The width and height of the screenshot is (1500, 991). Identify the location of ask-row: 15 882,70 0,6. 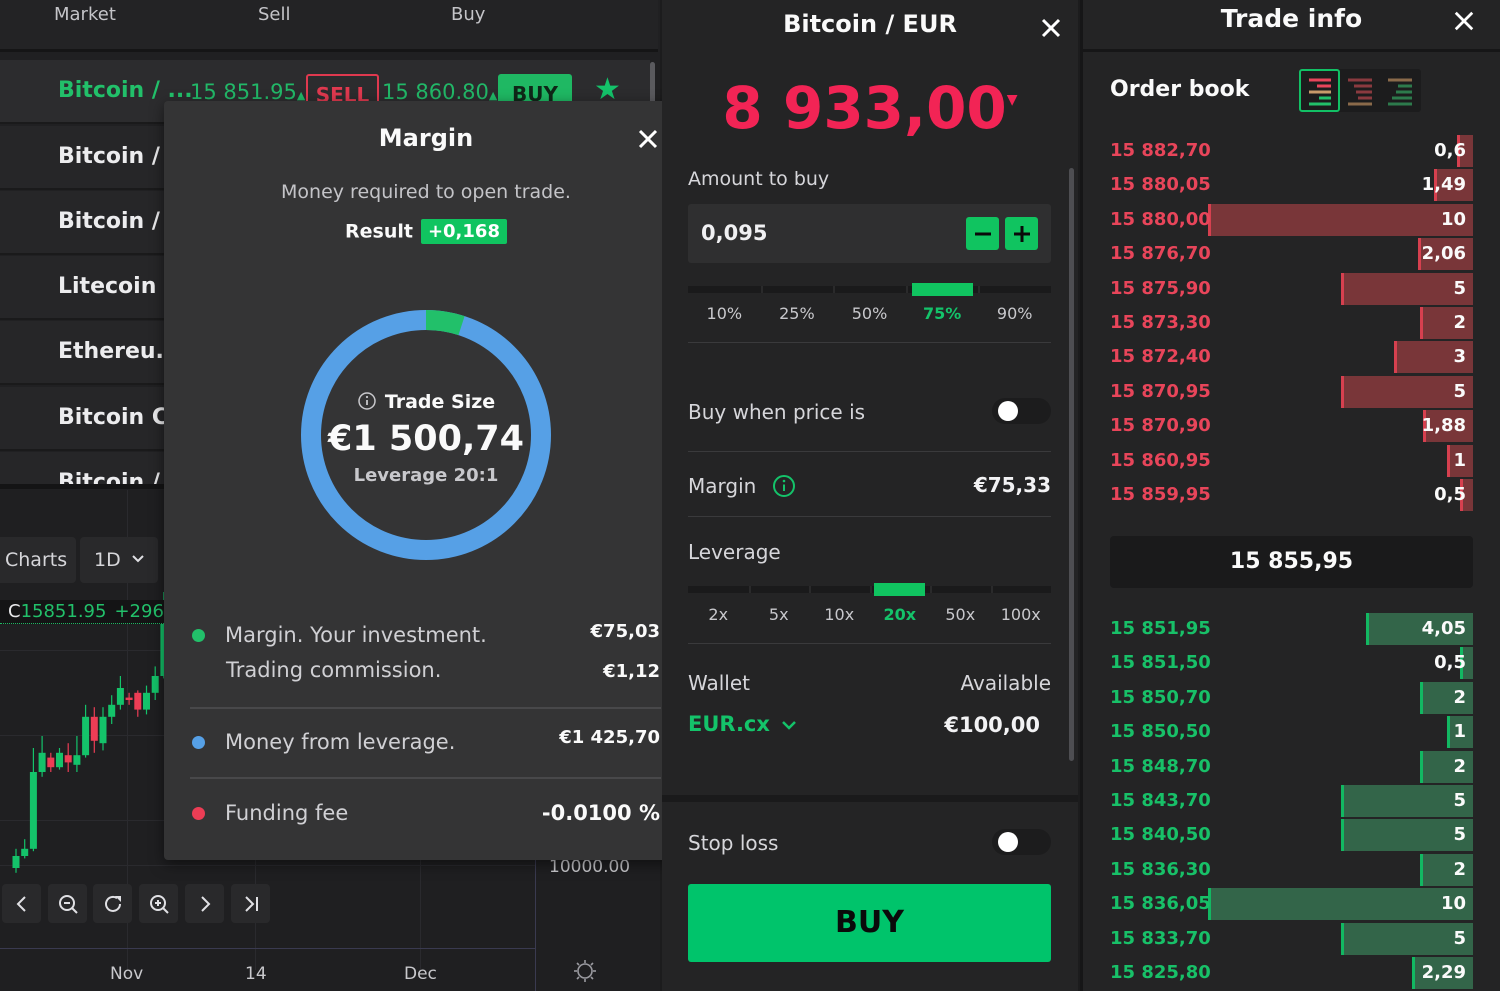
(1291, 150).